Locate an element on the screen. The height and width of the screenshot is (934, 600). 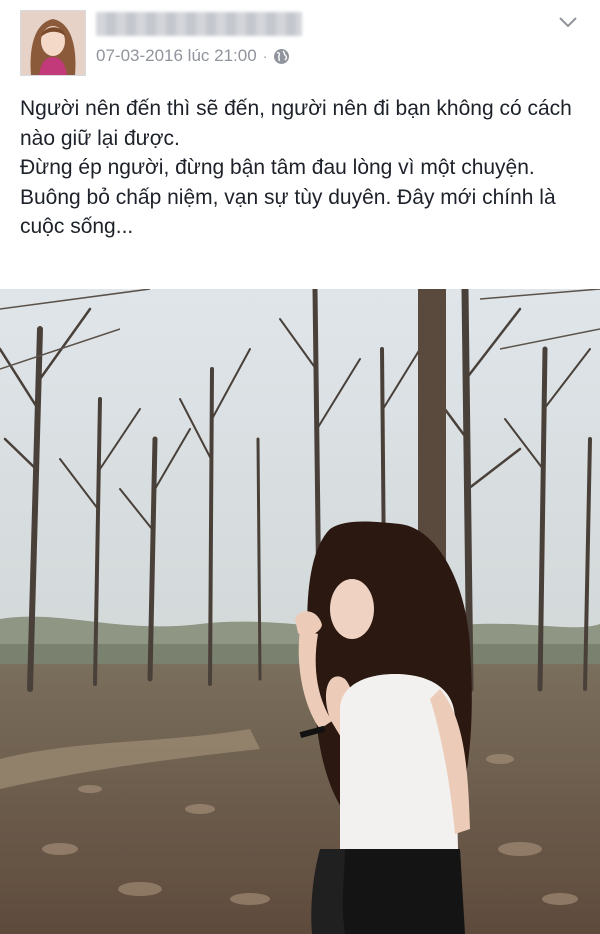
chevron-down-icon is located at coordinates (568, 22).